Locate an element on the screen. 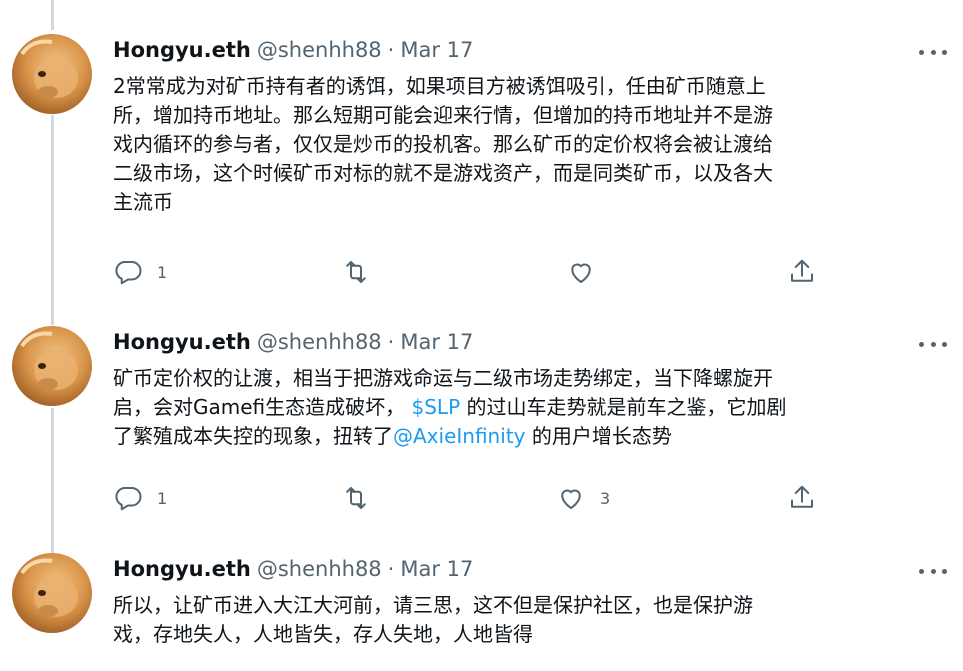  tweet-text-segment: 启，会对Gamefi生态造成破坏， is located at coordinates (262, 407).